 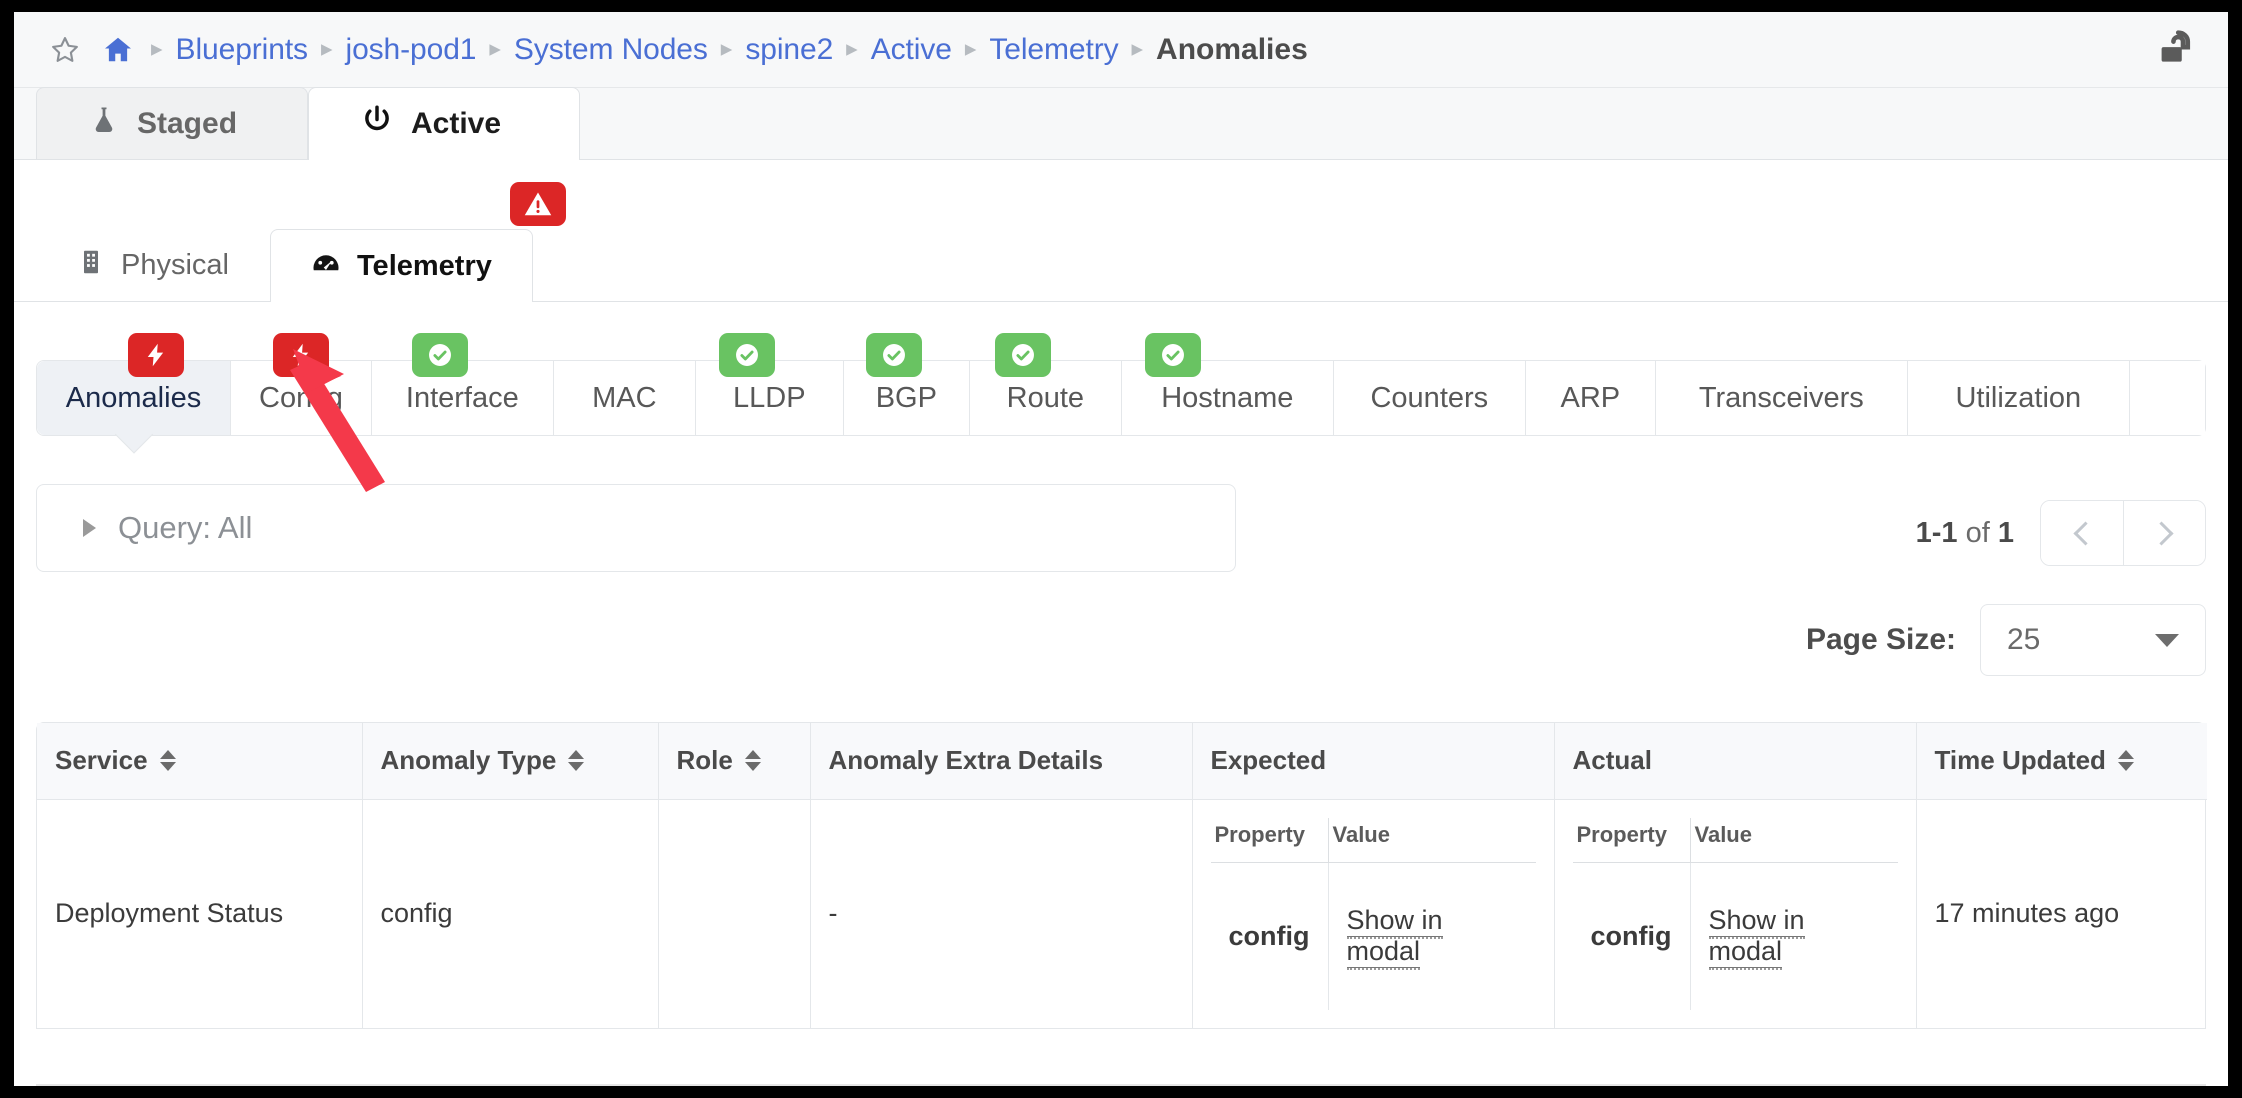 What do you see at coordinates (1023, 355) in the screenshot?
I see `route-ok-badge` at bounding box center [1023, 355].